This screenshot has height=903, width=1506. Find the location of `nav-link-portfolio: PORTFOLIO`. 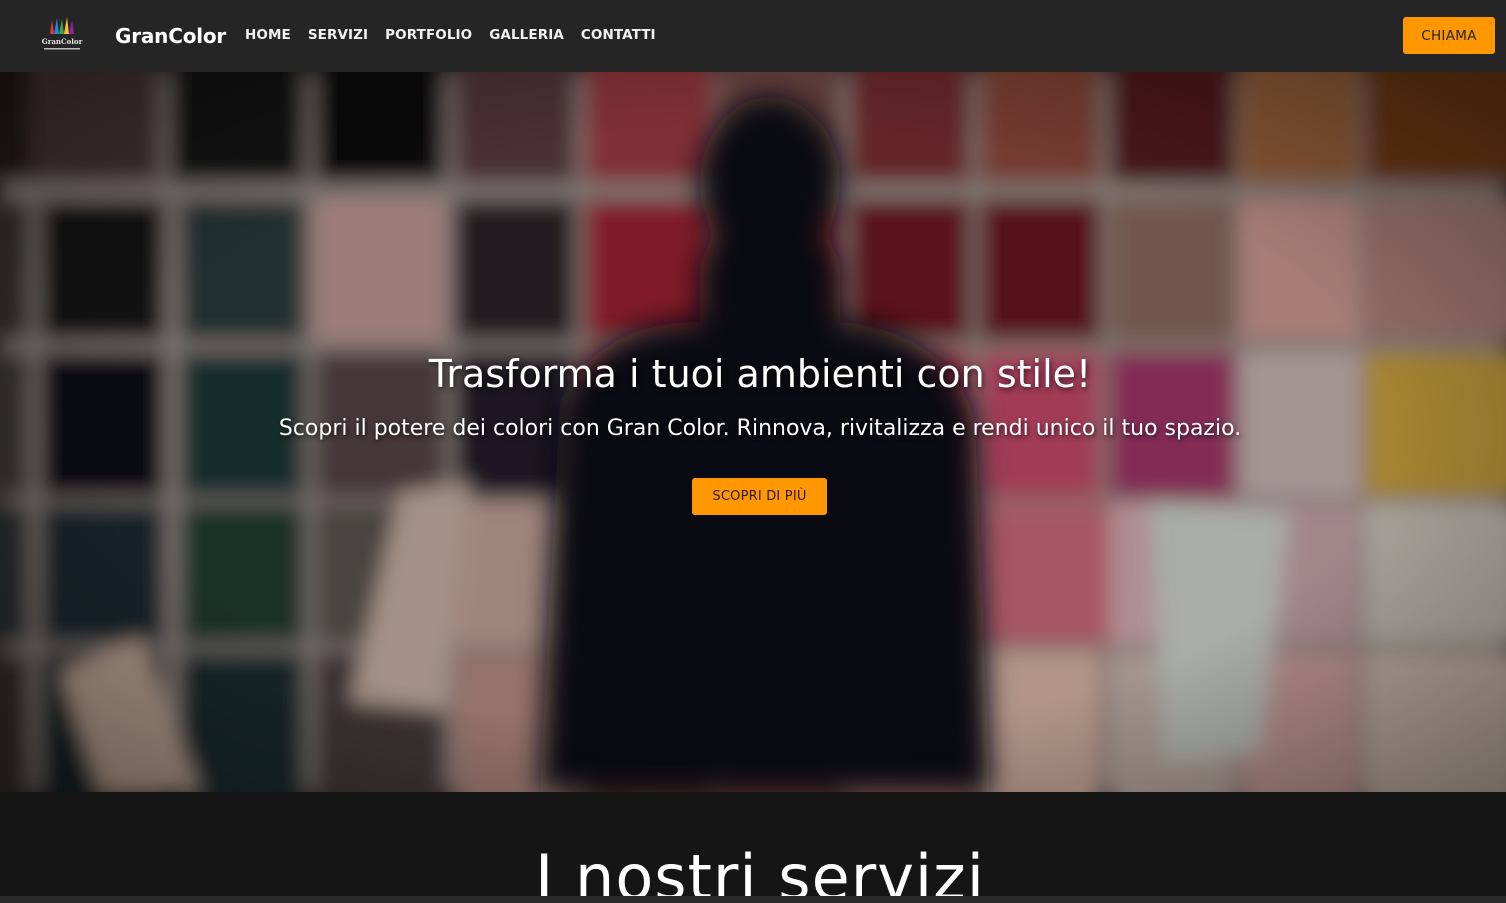

nav-link-portfolio: PORTFOLIO is located at coordinates (428, 35).